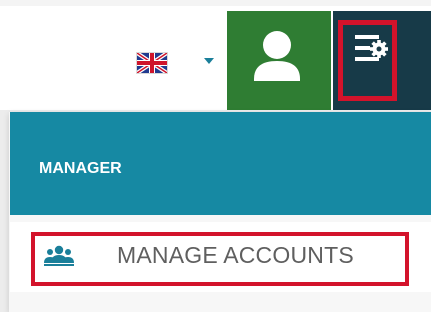 Image resolution: width=431 pixels, height=312 pixels. Describe the element at coordinates (215, 3) in the screenshot. I see `topbar-edge` at that location.